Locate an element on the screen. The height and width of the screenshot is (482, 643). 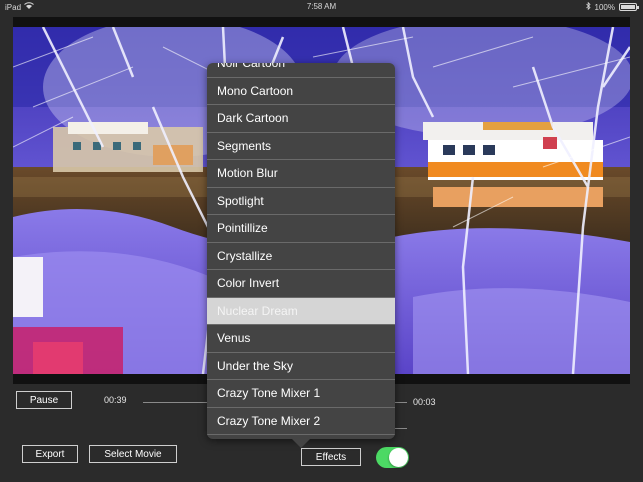
effect-item: Noir Cartoon is located at coordinates (301, 70).